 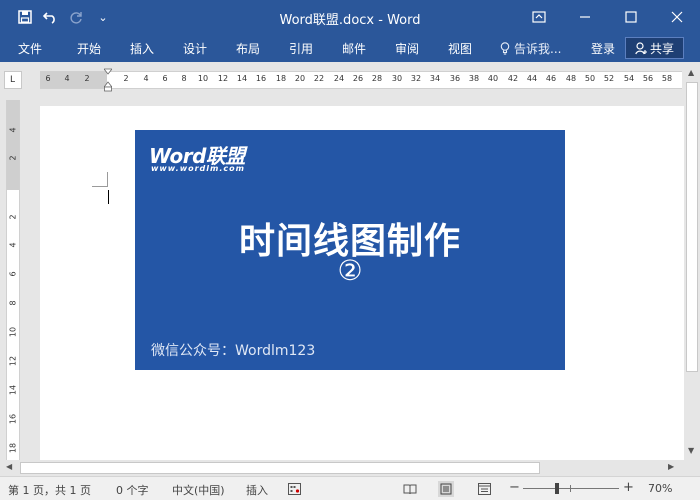 I want to click on zoom-level: 70%, so click(x=660, y=488).